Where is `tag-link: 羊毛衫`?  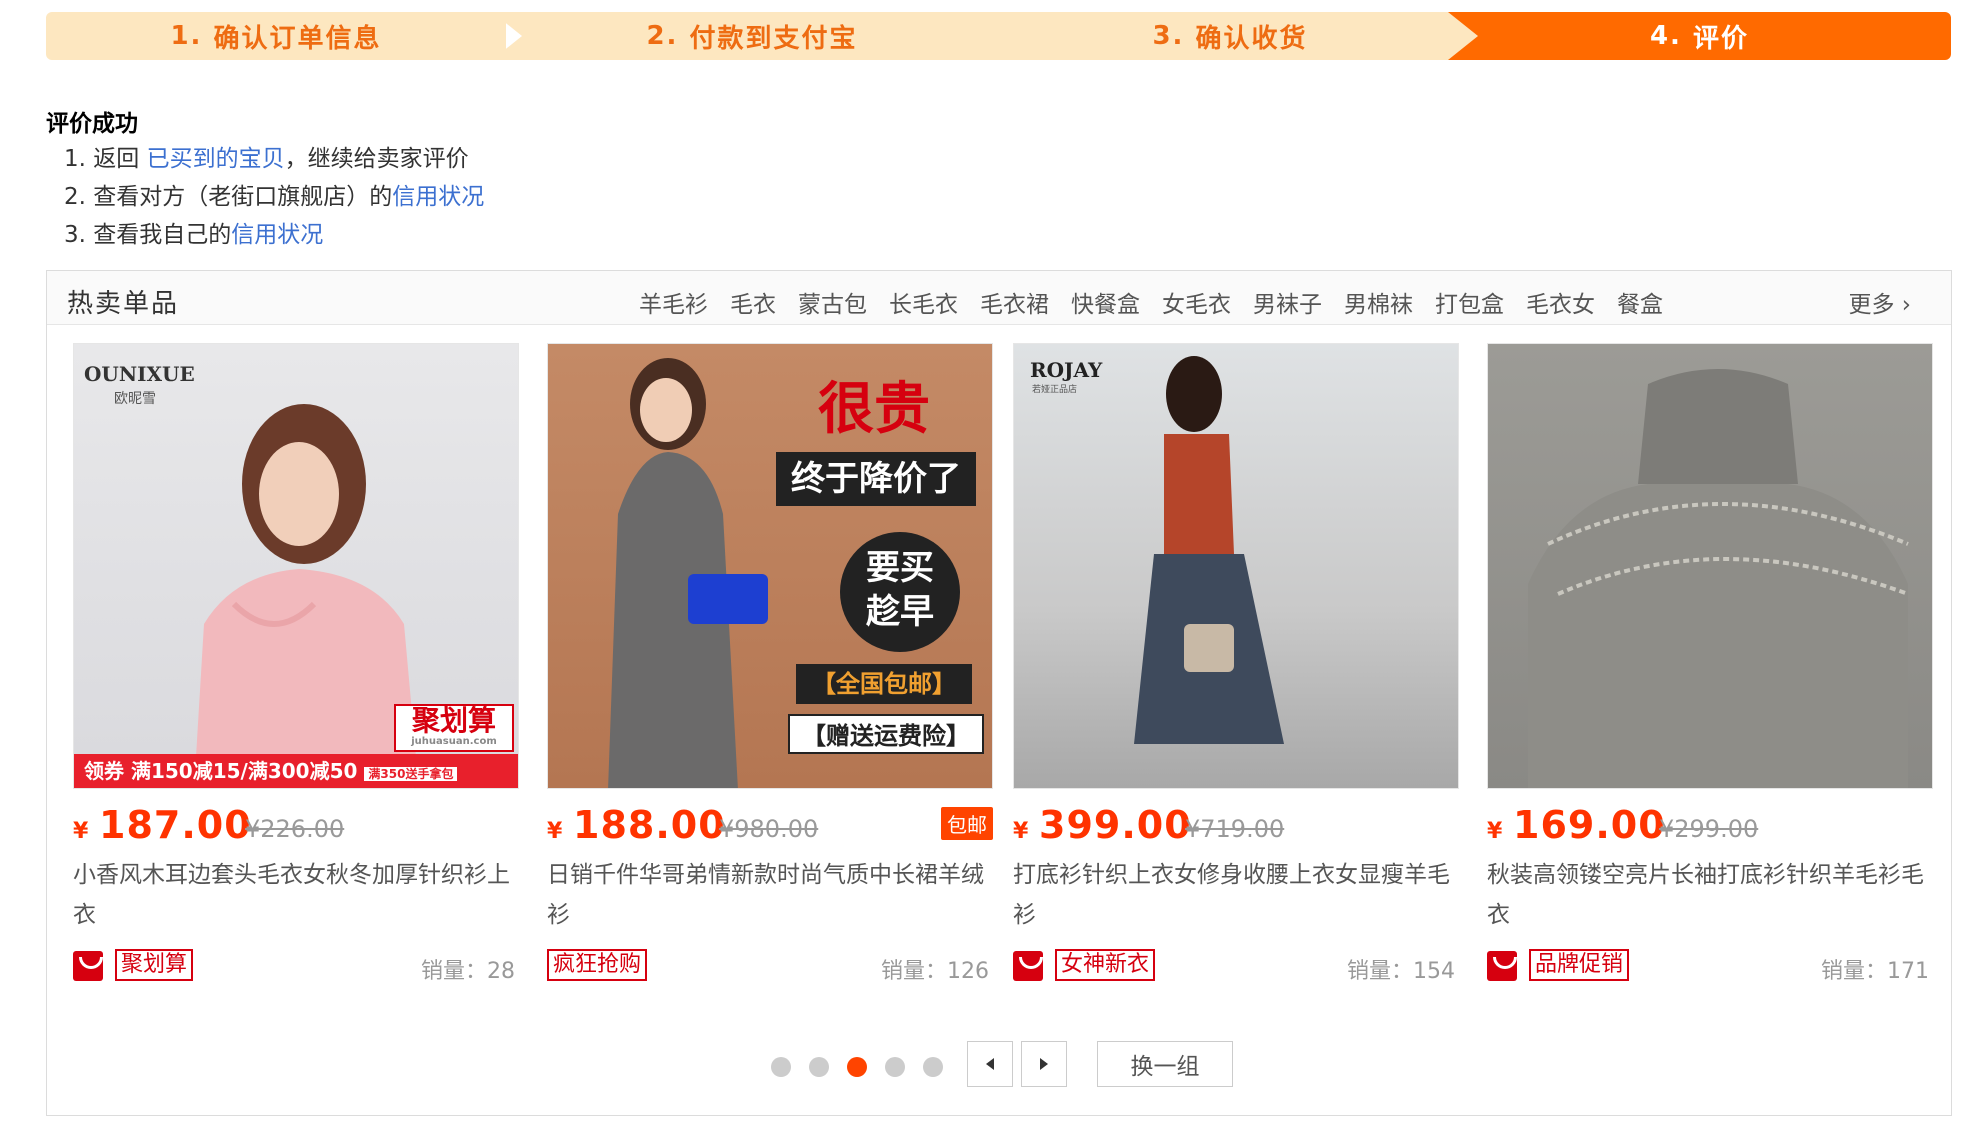 tag-link: 羊毛衫 is located at coordinates (673, 302).